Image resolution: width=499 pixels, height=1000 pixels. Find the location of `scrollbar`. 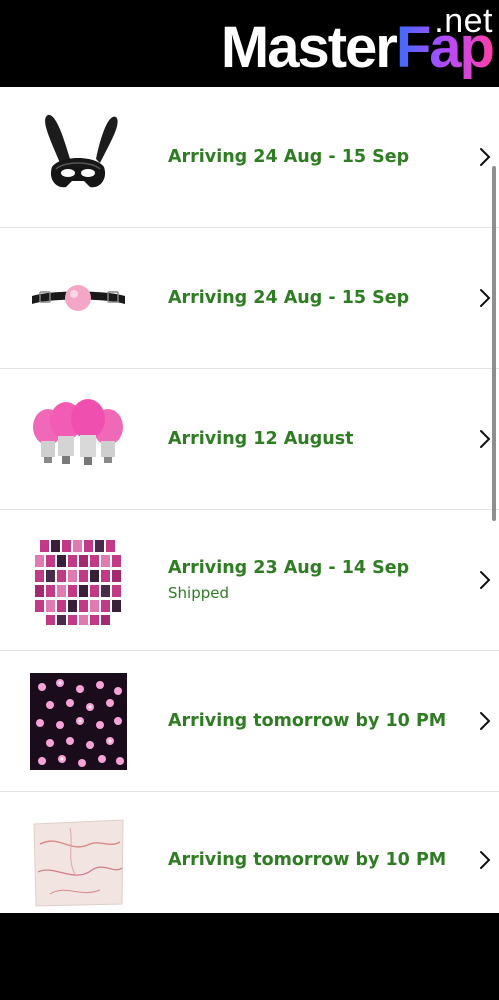

scrollbar is located at coordinates (494, 343).